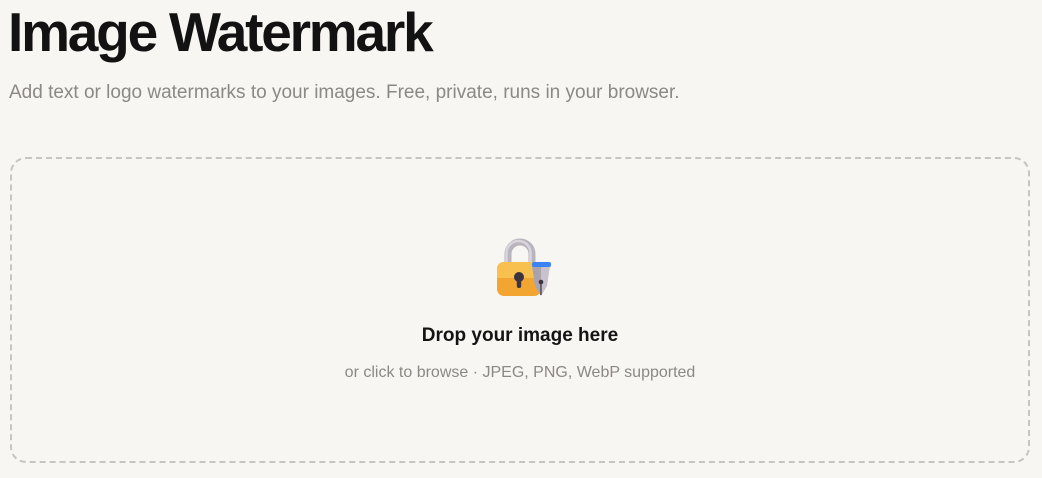 This screenshot has height=478, width=1042. What do you see at coordinates (525, 268) in the screenshot?
I see `locked-with-pen-icon` at bounding box center [525, 268].